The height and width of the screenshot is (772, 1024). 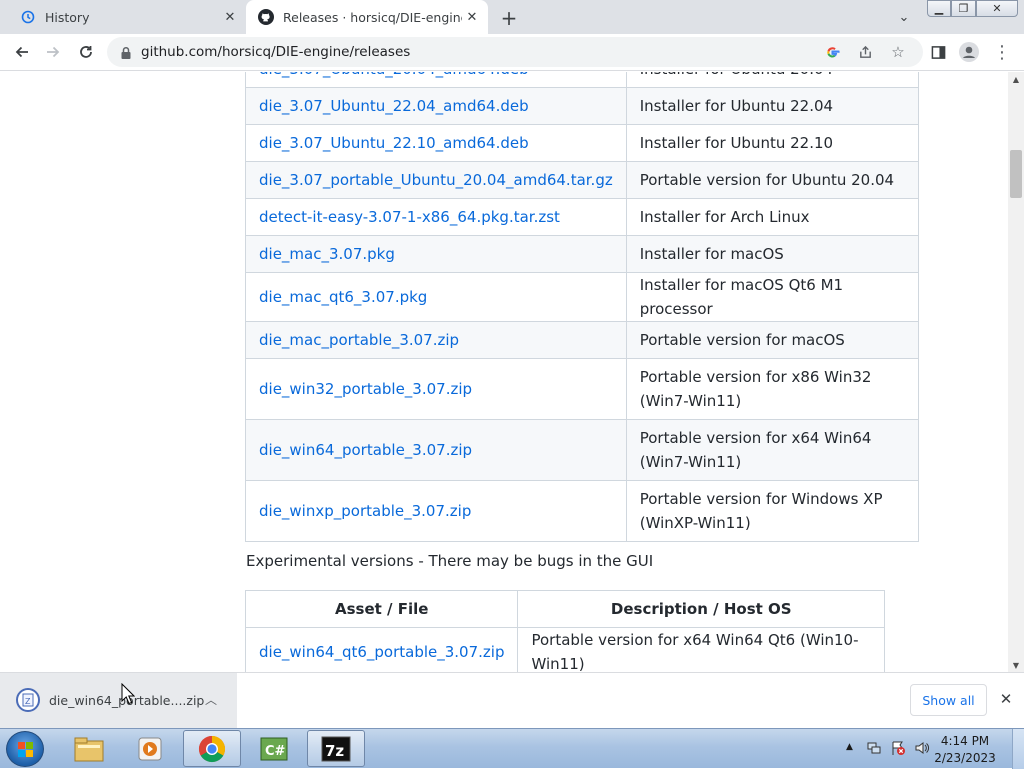 What do you see at coordinates (772, 180) in the screenshot?
I see `asset-description: Portable version for Ubuntu 20.04` at bounding box center [772, 180].